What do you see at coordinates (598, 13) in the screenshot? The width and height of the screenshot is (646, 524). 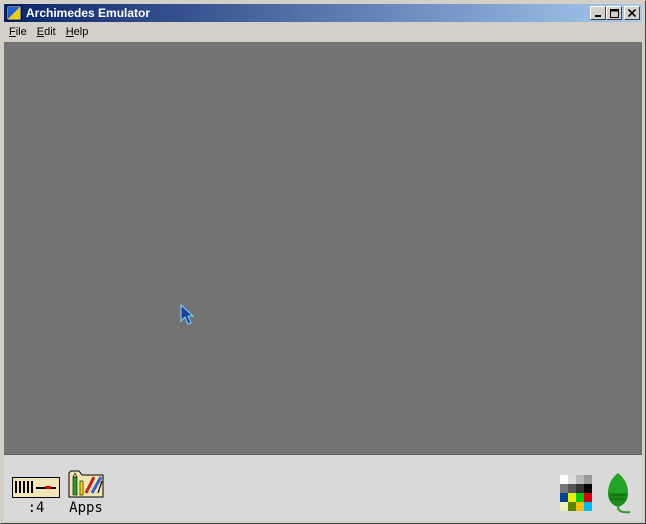 I see `minimize-button` at bounding box center [598, 13].